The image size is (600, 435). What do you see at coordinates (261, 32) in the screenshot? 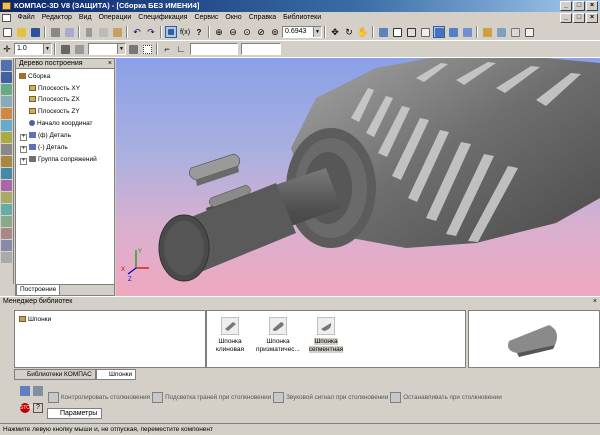
I see `zoom-all-icon: ⊘` at bounding box center [261, 32].